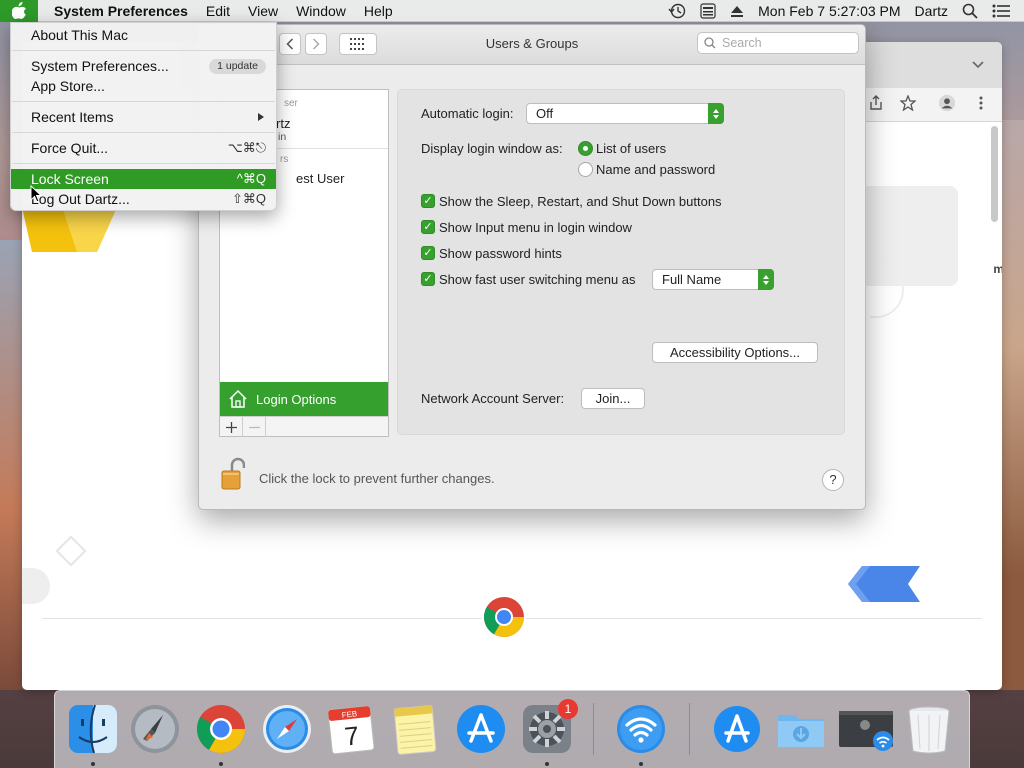 This screenshot has height=768, width=1024. Describe the element at coordinates (884, 584) in the screenshot. I see `decorative-ribbon` at that location.